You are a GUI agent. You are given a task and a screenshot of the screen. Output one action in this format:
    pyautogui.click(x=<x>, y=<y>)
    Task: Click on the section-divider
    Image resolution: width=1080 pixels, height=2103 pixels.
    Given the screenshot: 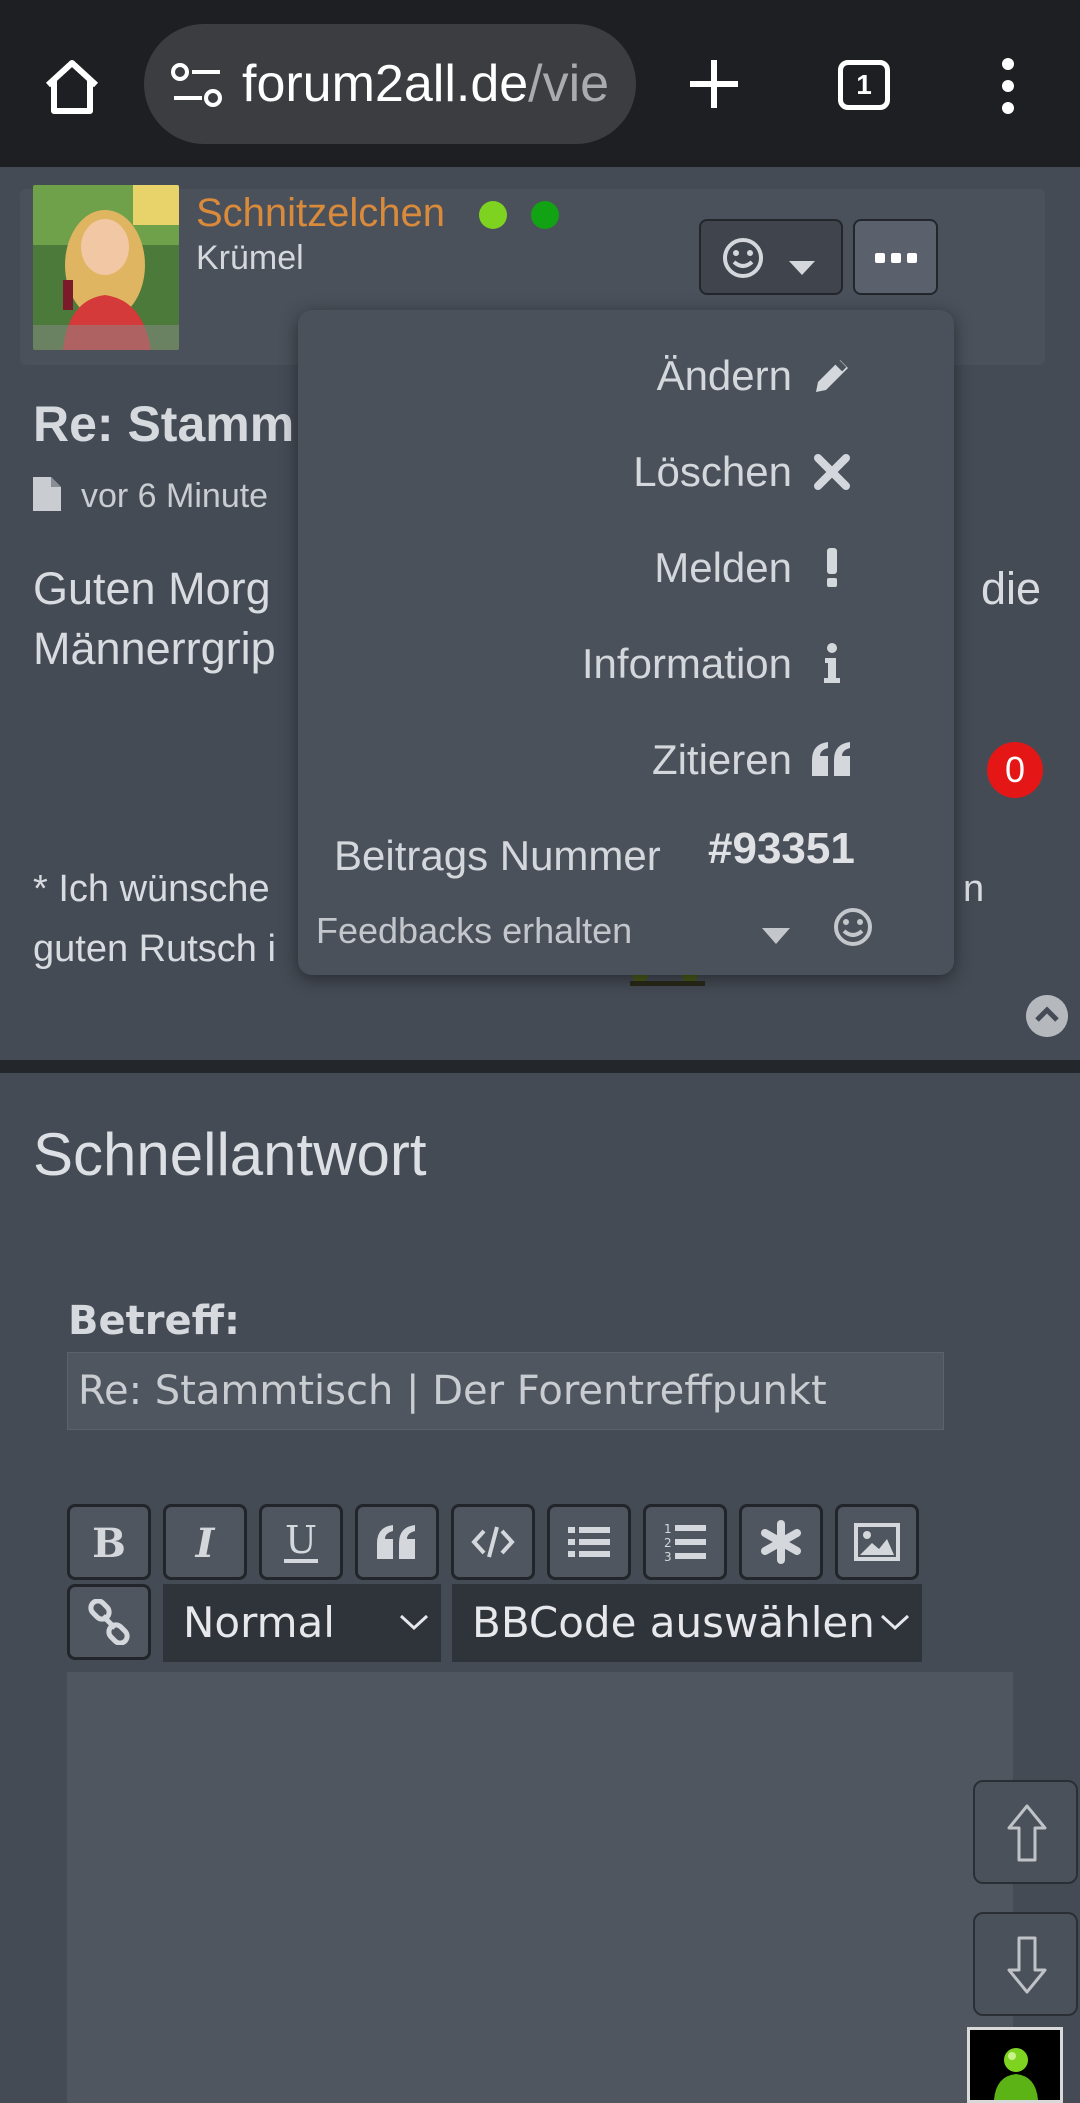 What is the action you would take?
    pyautogui.click(x=540, y=1066)
    